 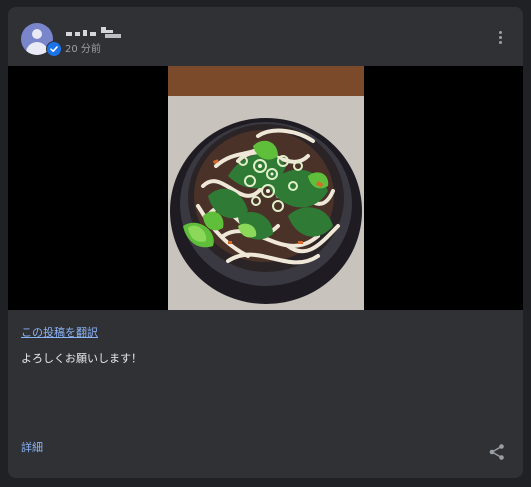 What do you see at coordinates (83, 49) in the screenshot?
I see `post-timestamp: 20 分前` at bounding box center [83, 49].